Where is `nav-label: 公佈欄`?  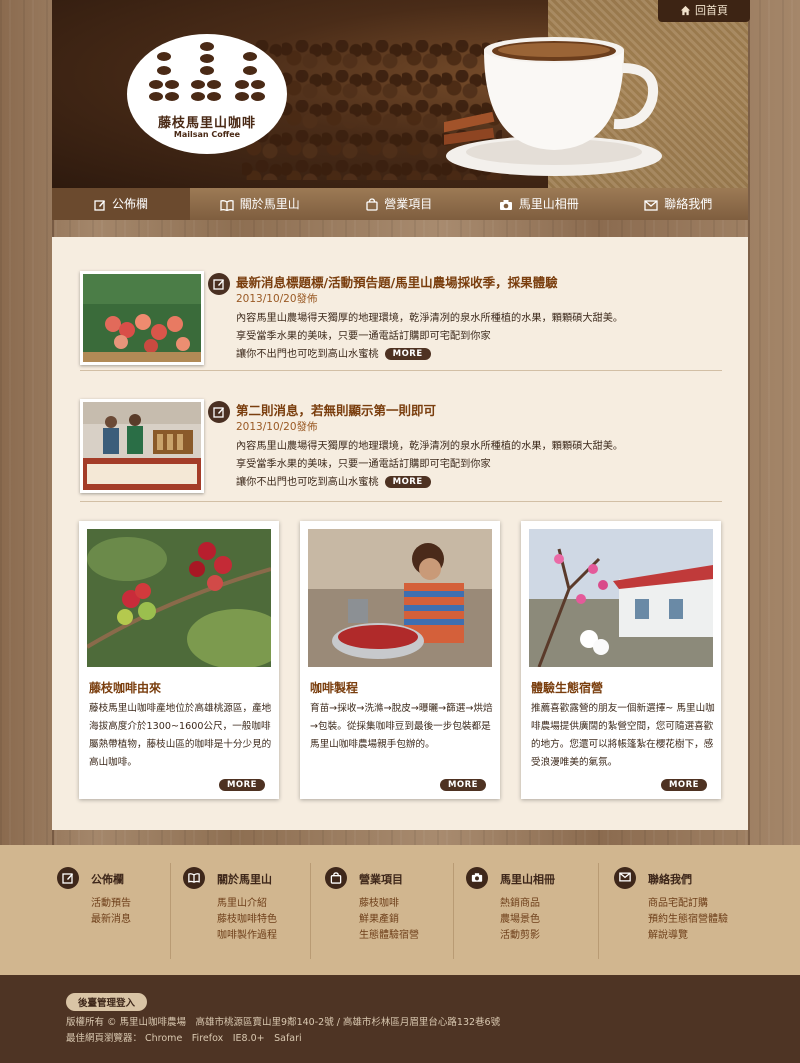 nav-label: 公佈欄 is located at coordinates (129, 204).